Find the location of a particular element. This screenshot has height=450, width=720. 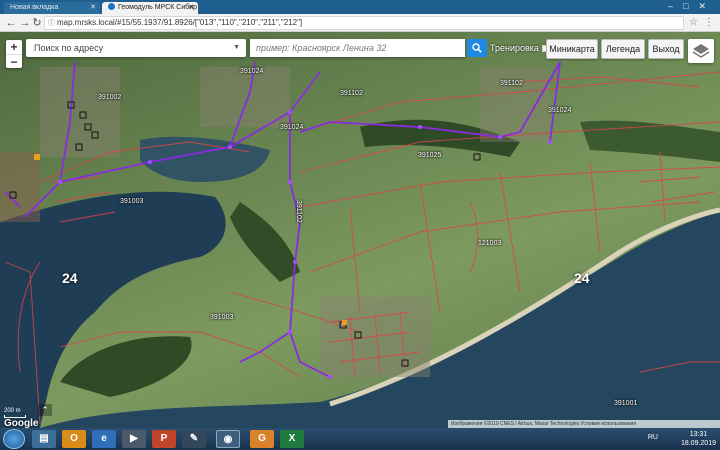

start-button is located at coordinates (14, 439).